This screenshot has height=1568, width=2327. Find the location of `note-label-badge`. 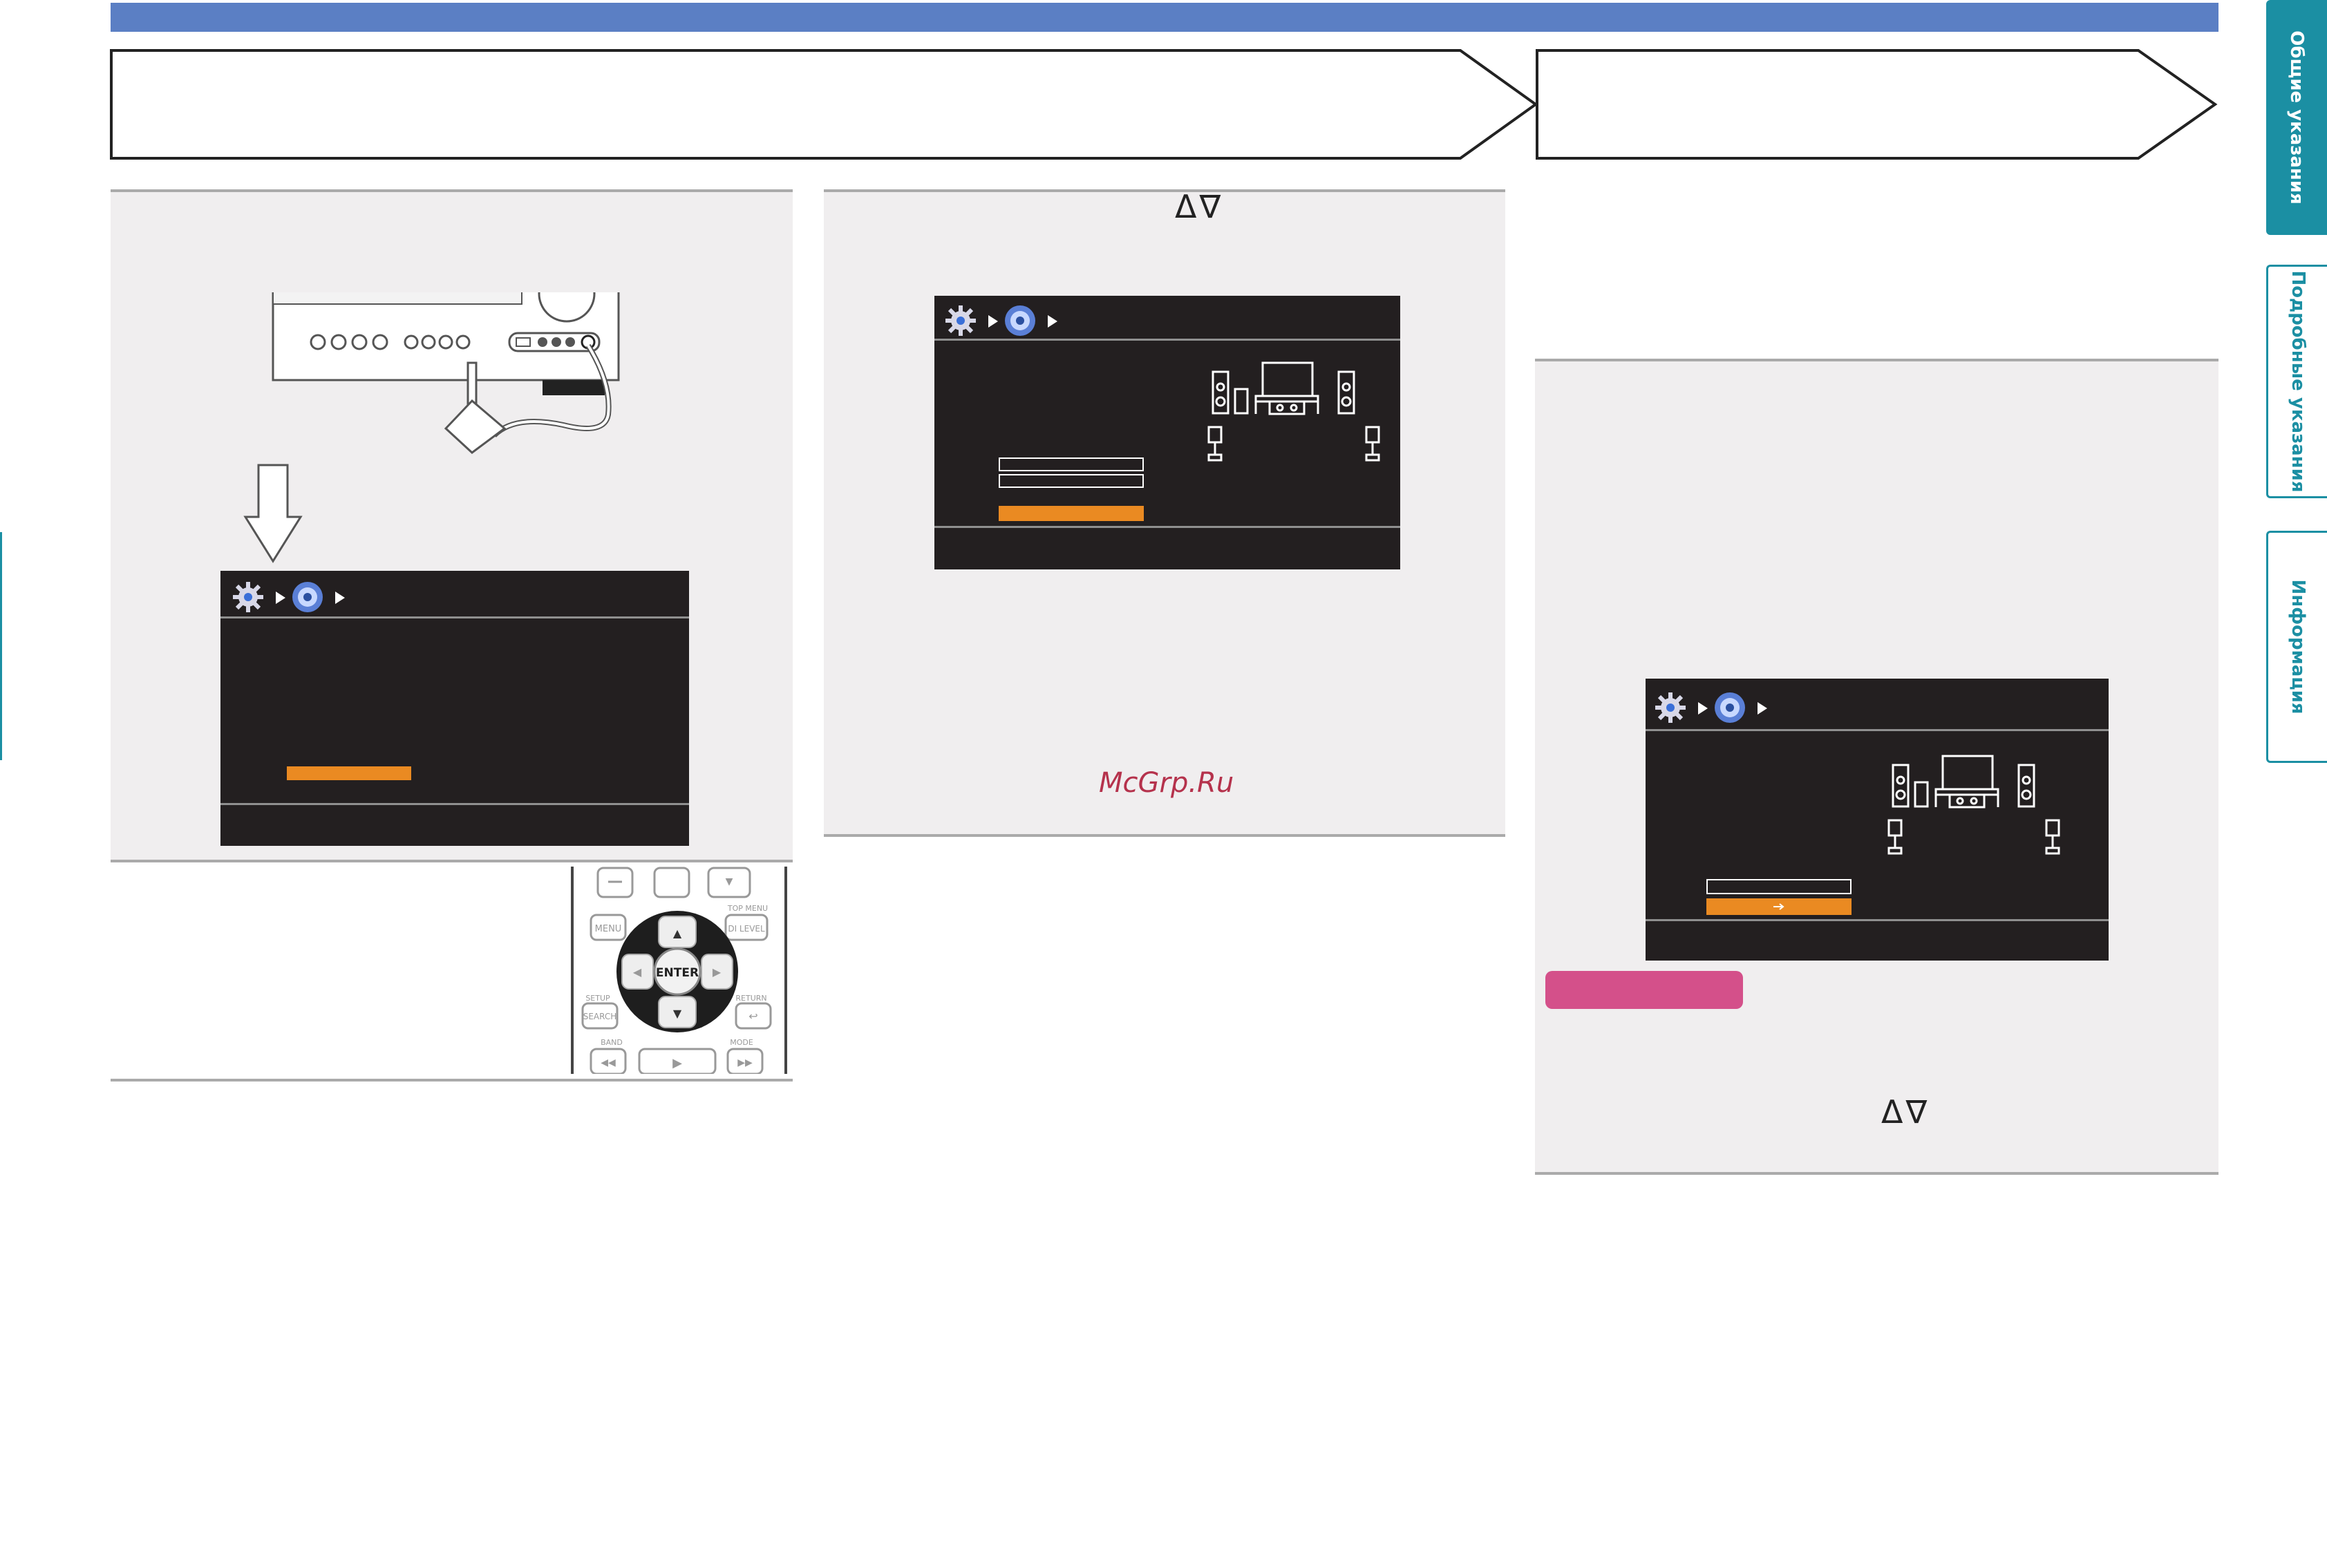

note-label-badge is located at coordinates (1644, 990).